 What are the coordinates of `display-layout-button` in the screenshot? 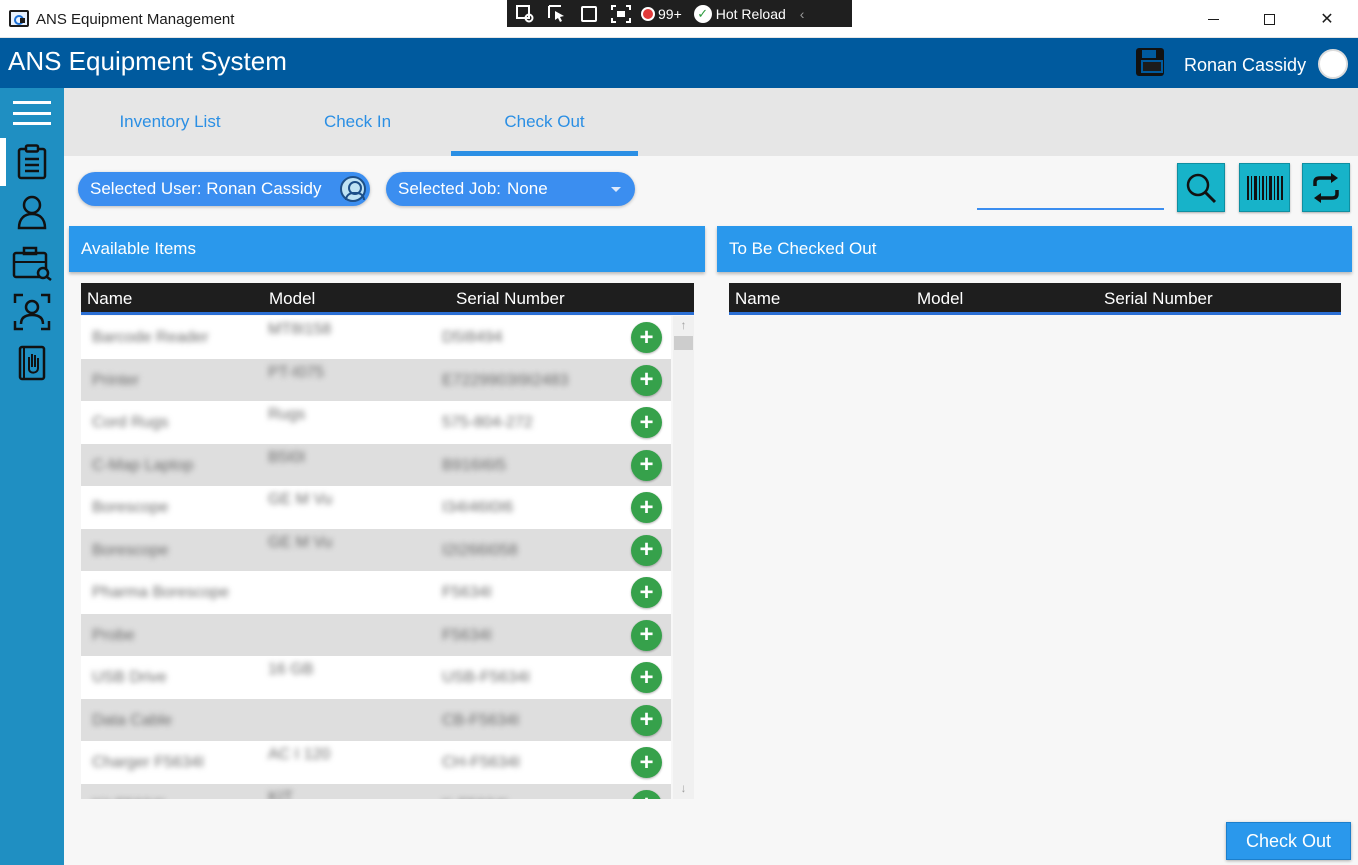 It's located at (589, 14).